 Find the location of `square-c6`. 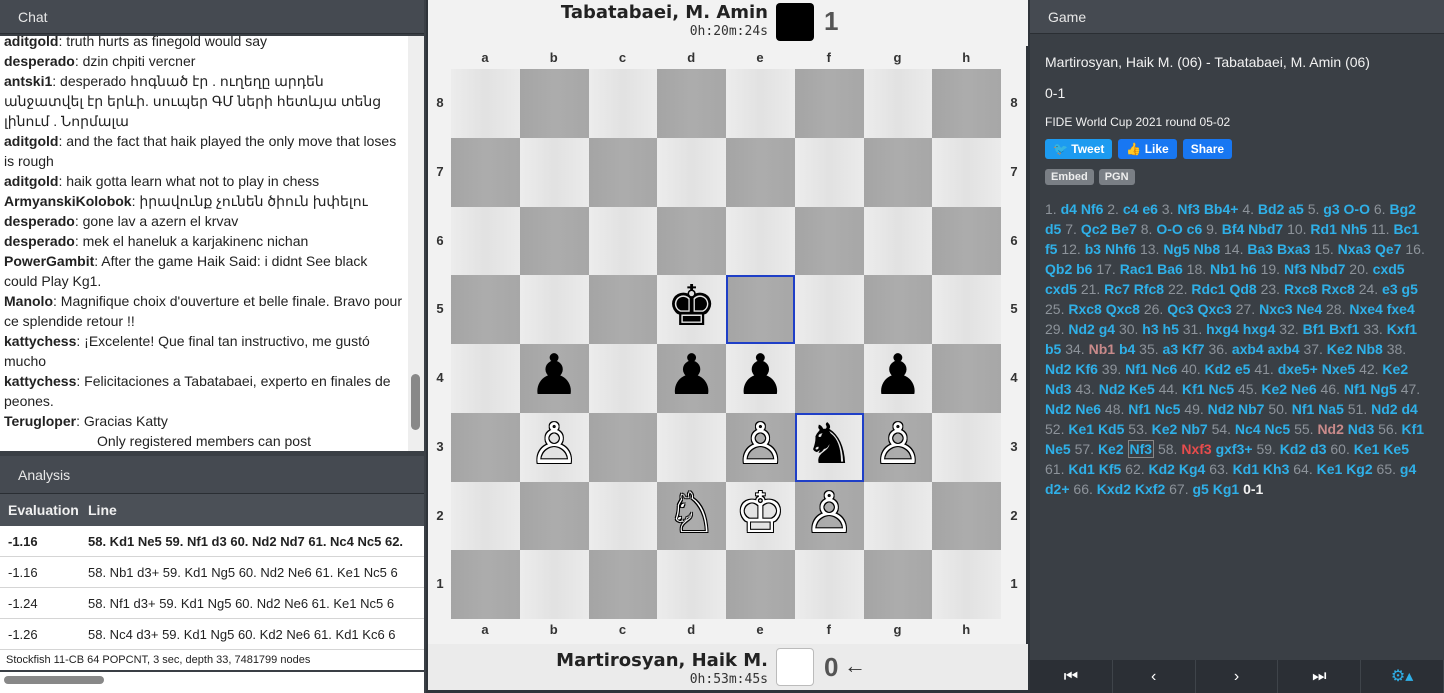

square-c6 is located at coordinates (623, 241).